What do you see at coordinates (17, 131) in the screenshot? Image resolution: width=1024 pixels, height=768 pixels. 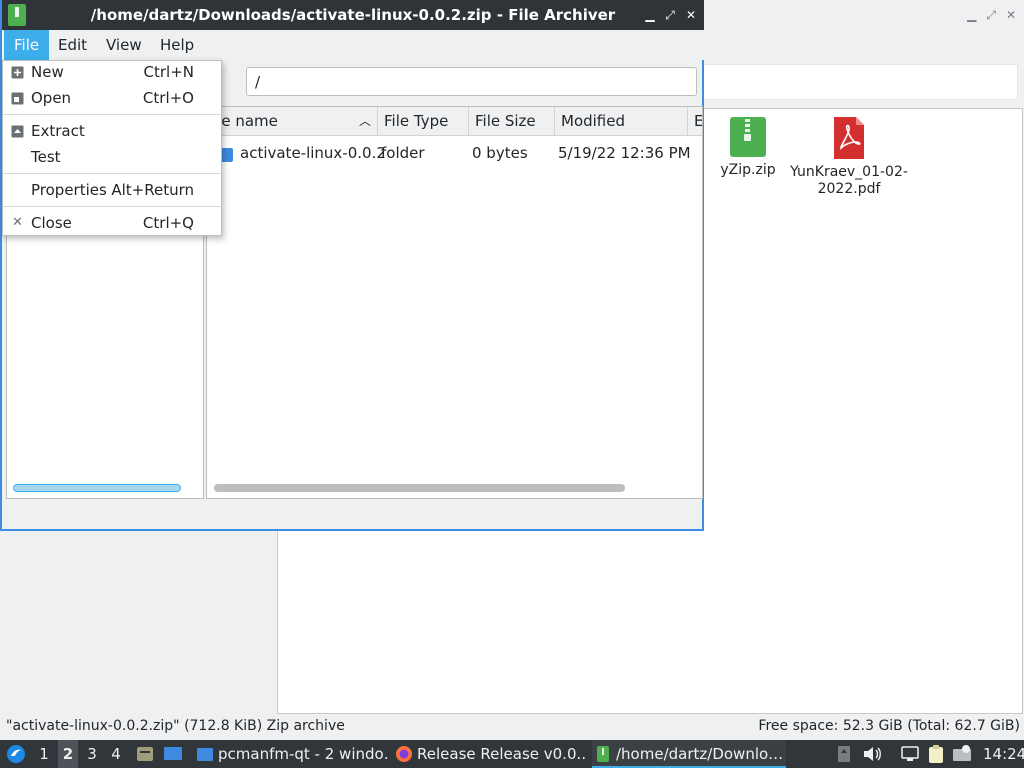 I see `extract-icon` at bounding box center [17, 131].